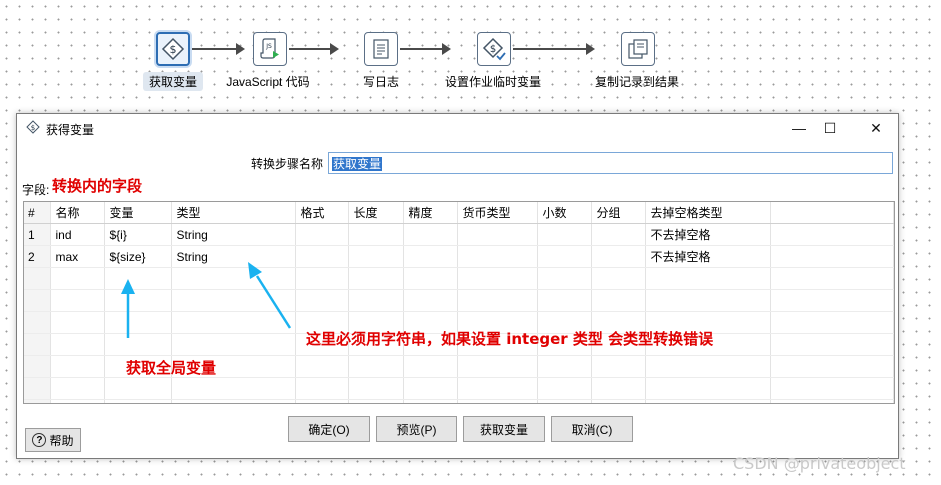 This screenshot has width=941, height=485. Describe the element at coordinates (357, 164) in the screenshot. I see `step-name-value: 获取变量` at that location.